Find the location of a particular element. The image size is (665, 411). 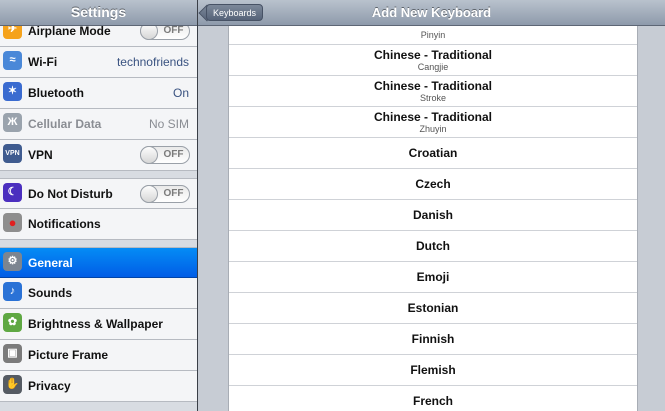

sidebar-item-label: Notifications is located at coordinates (64, 224).